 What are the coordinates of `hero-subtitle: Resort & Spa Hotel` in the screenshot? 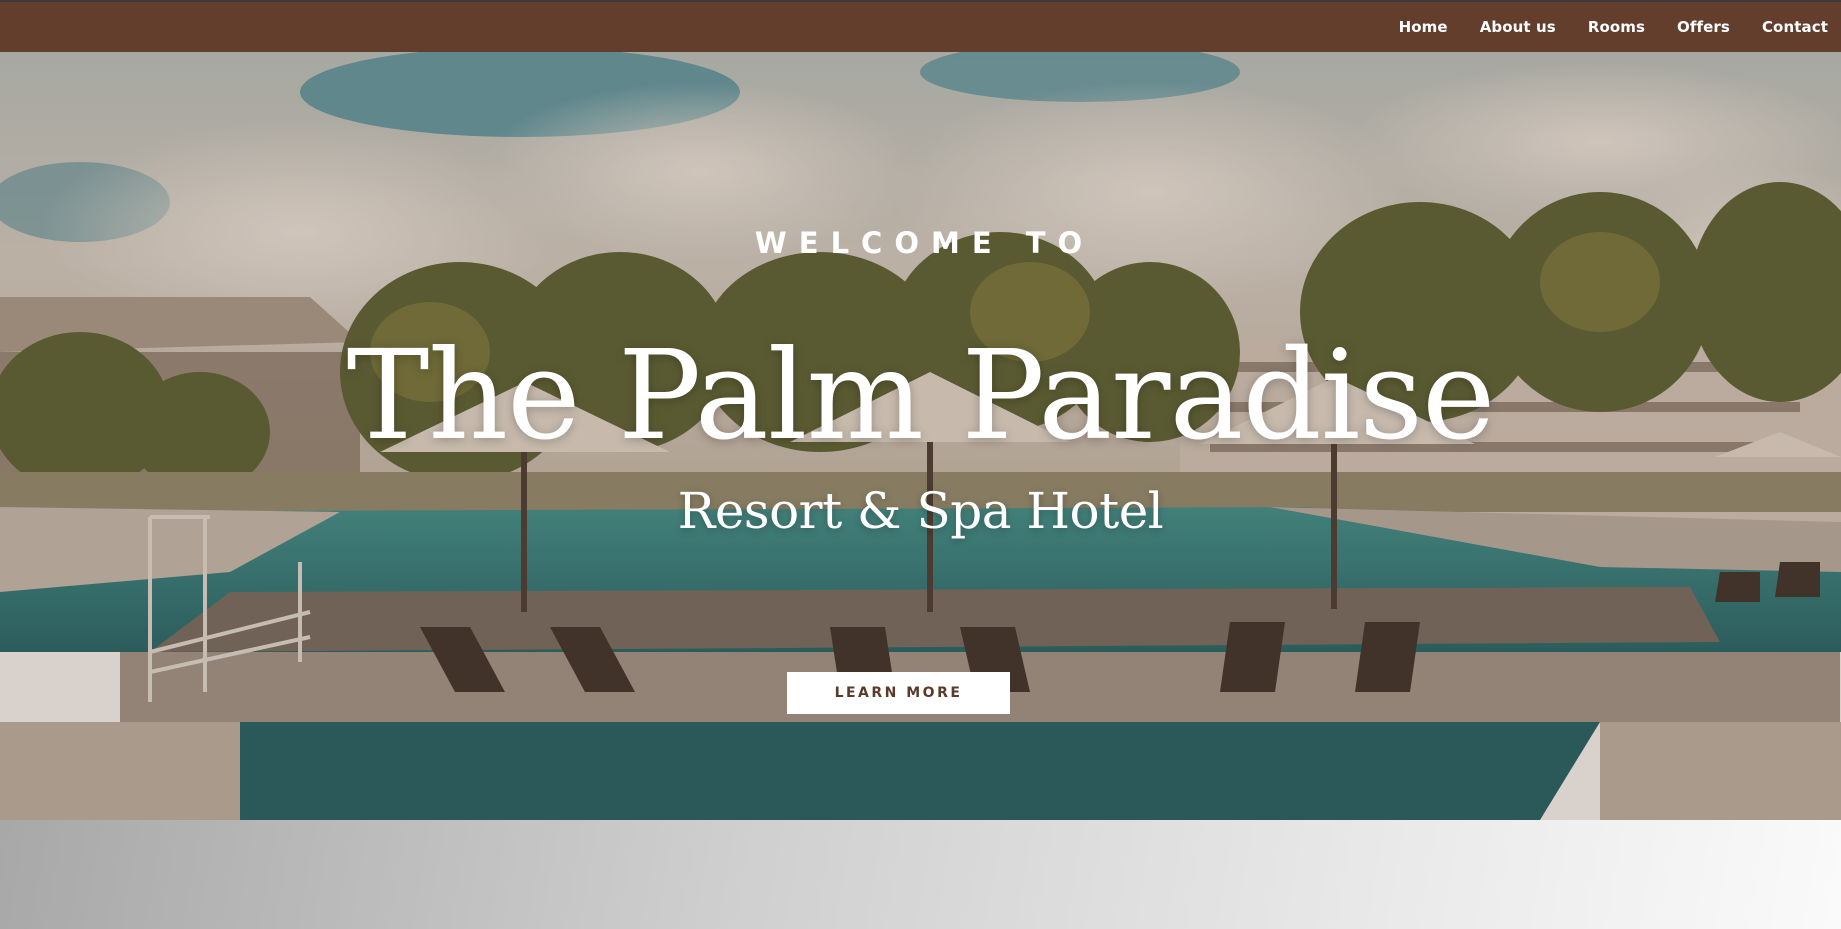 It's located at (920, 511).